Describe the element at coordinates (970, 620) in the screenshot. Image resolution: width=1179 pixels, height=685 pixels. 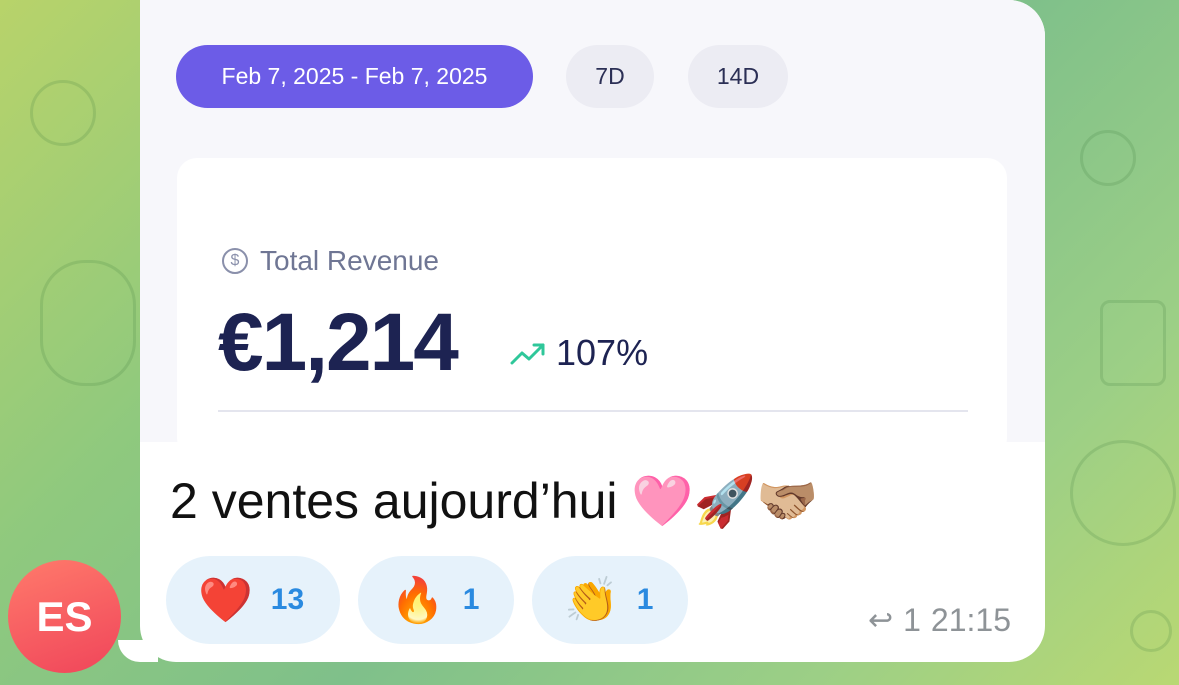
I see `message-time: 21:15` at that location.